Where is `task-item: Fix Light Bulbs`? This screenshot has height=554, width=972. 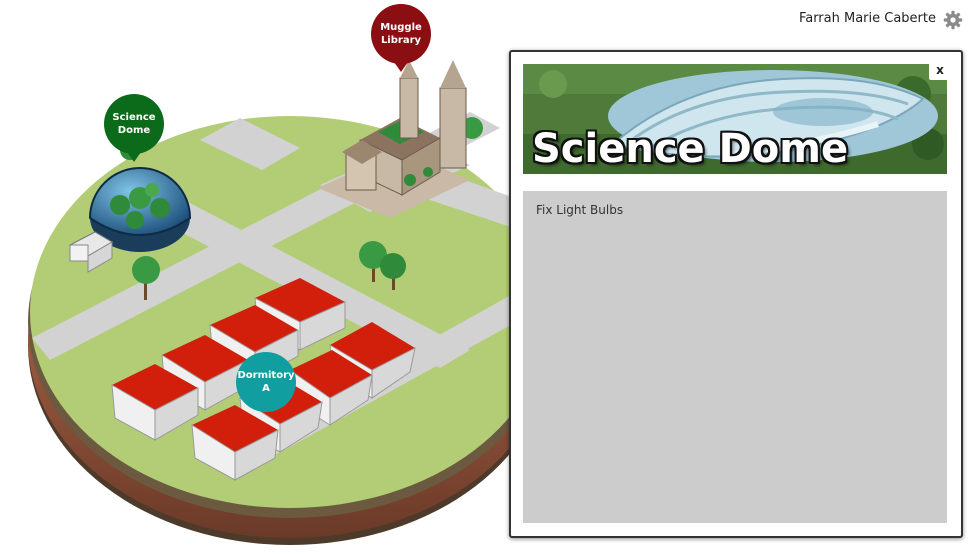
task-item: Fix Light Bulbs is located at coordinates (579, 210).